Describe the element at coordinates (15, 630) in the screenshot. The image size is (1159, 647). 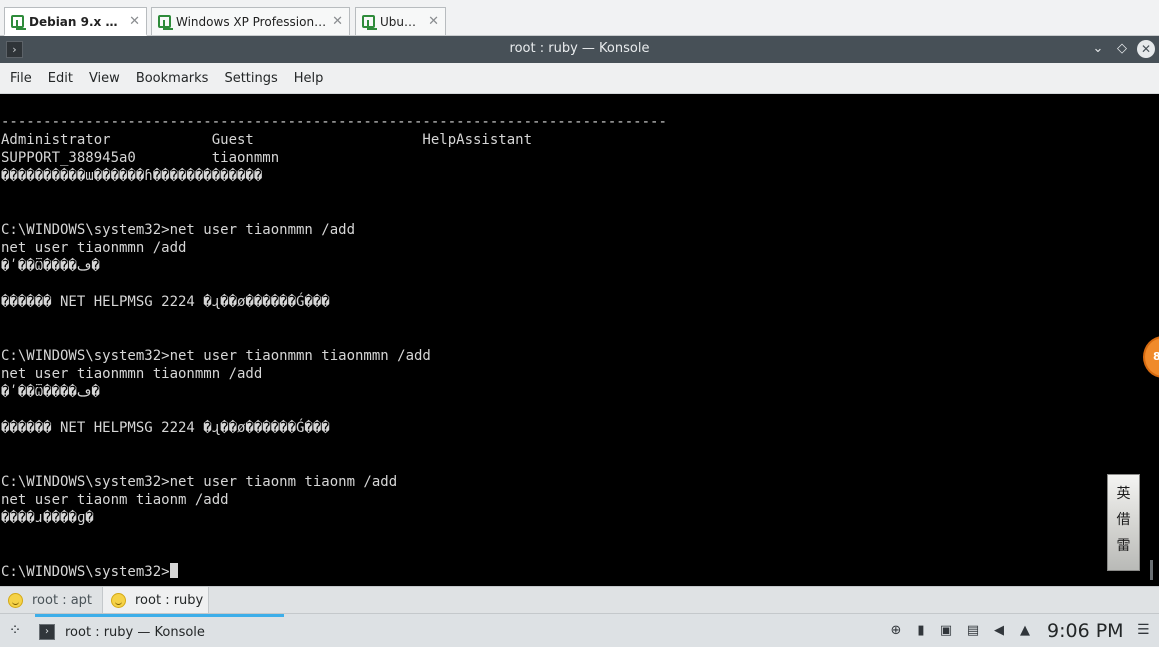
I see `application-launcher-icon: ⁘` at that location.